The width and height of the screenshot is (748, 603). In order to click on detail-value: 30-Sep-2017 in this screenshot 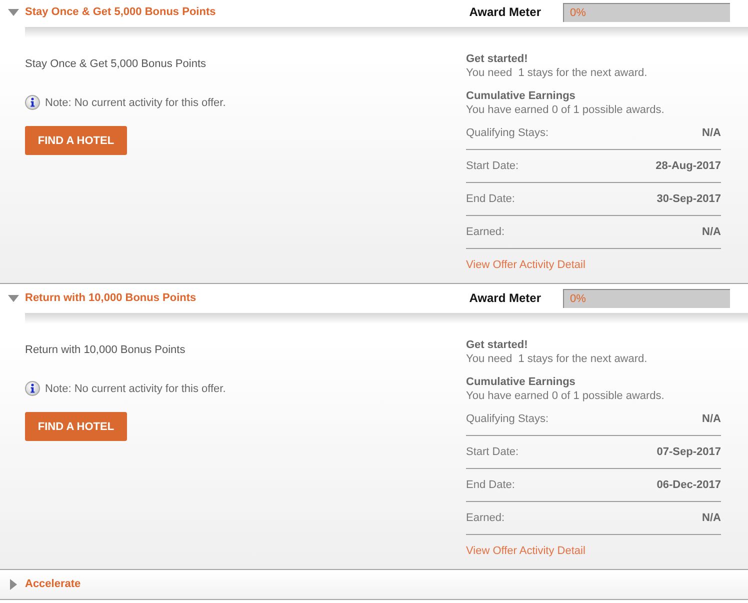, I will do `click(688, 199)`.